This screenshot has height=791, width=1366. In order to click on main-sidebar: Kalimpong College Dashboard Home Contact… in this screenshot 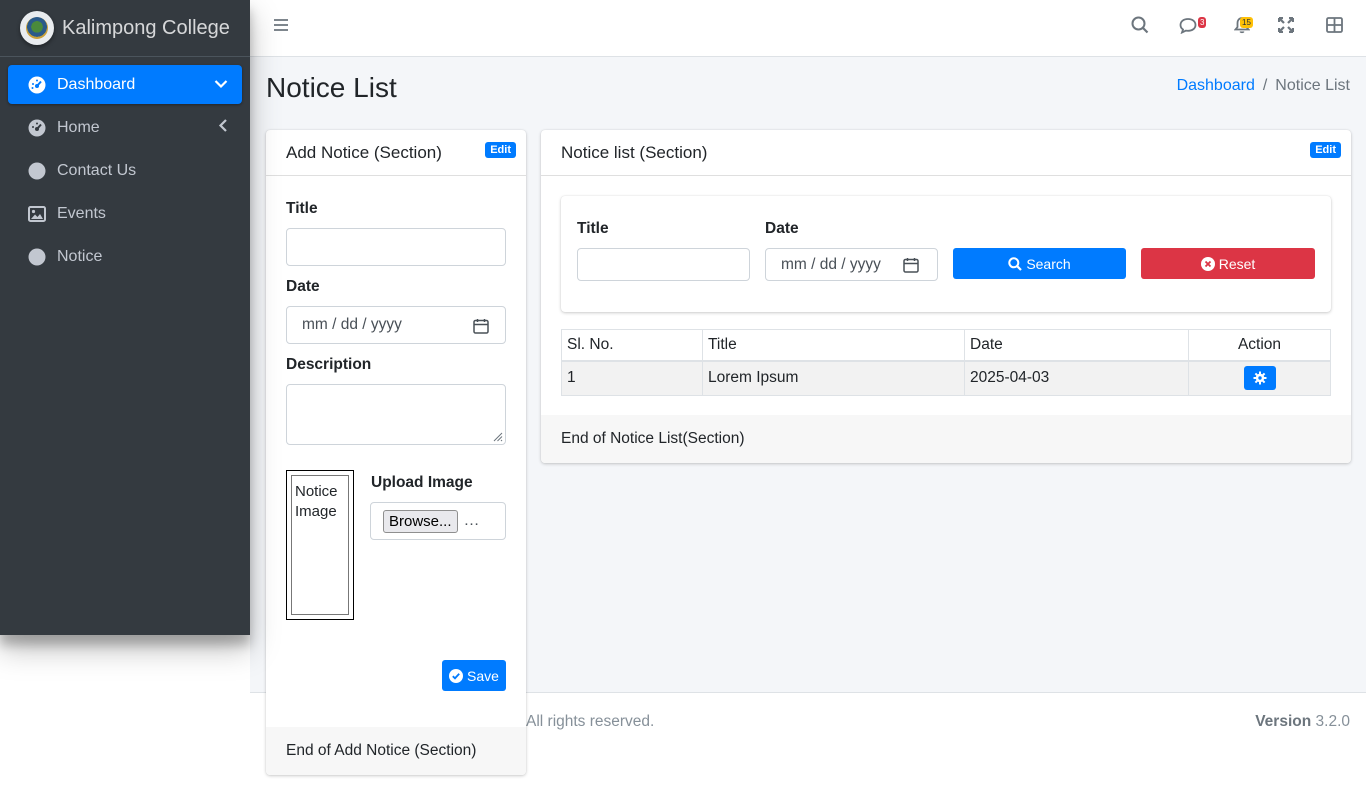, I will do `click(125, 317)`.